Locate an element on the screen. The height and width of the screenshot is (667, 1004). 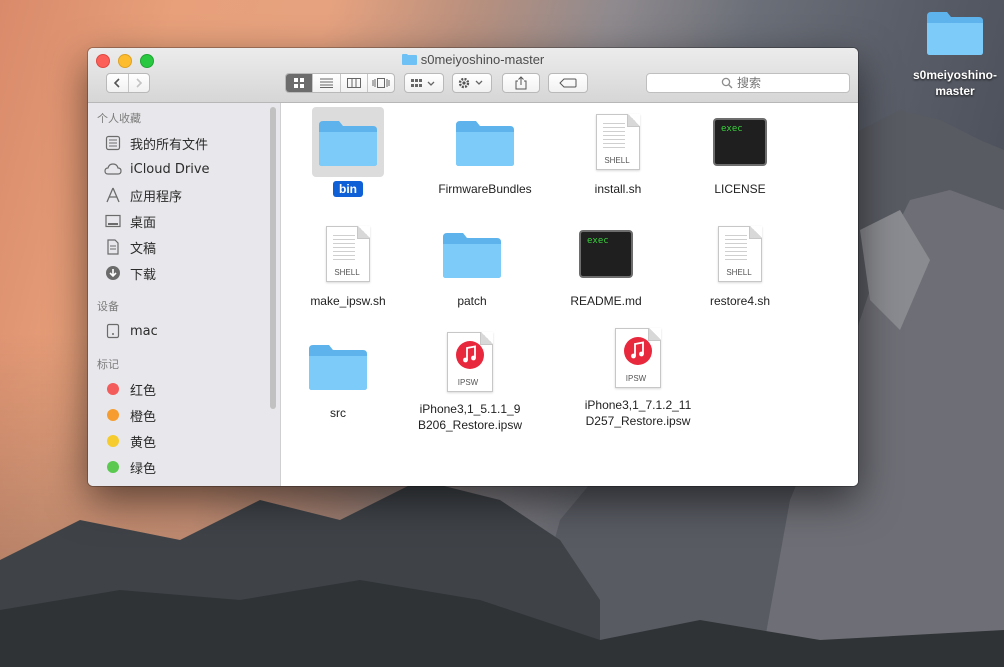
column-view-button is located at coordinates (353, 83).